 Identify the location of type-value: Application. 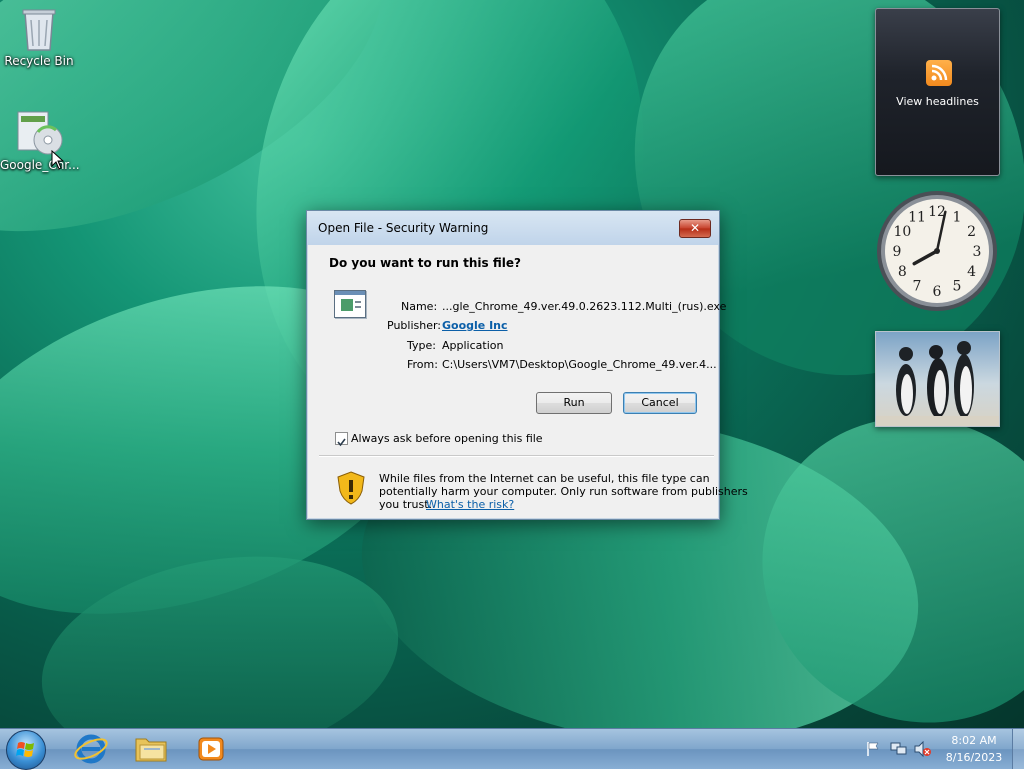
(473, 345).